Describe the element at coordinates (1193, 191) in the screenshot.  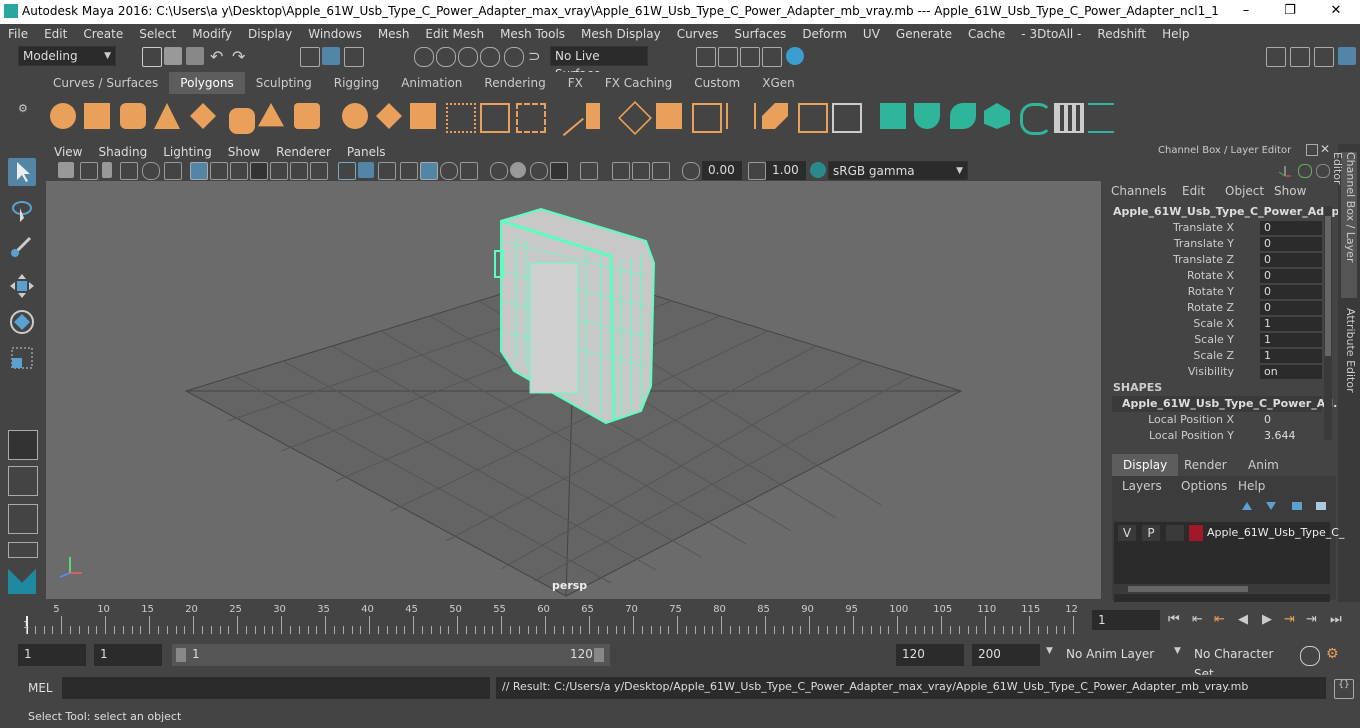
I see `edit-menu: Edit` at that location.